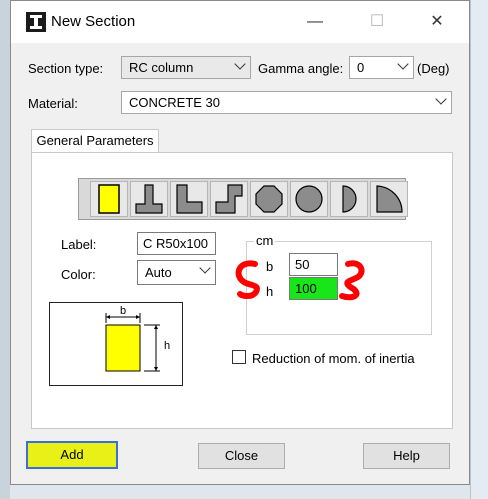 This screenshot has width=488, height=499. I want to click on gamma-angle-select: 0, so click(381, 67).